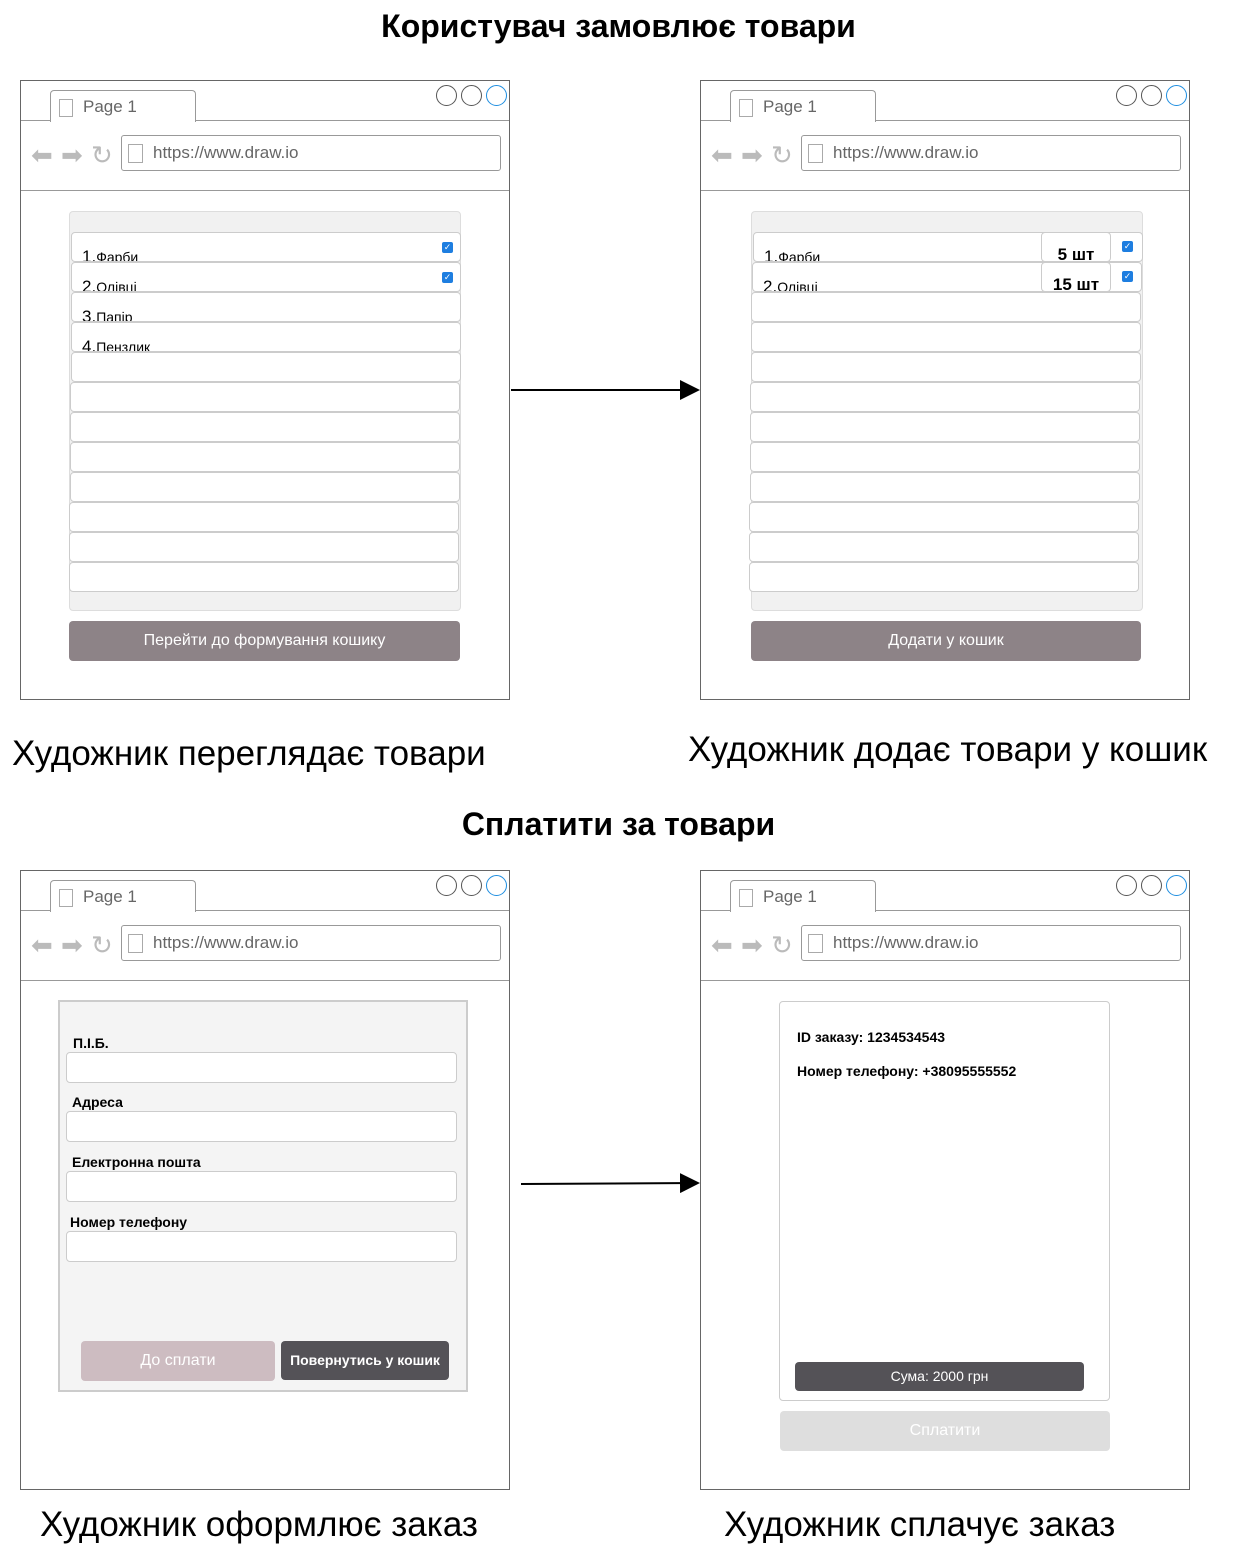 The height and width of the screenshot is (1557, 1237). What do you see at coordinates (1076, 277) in the screenshot?
I see `quantity-field: 15 шт` at bounding box center [1076, 277].